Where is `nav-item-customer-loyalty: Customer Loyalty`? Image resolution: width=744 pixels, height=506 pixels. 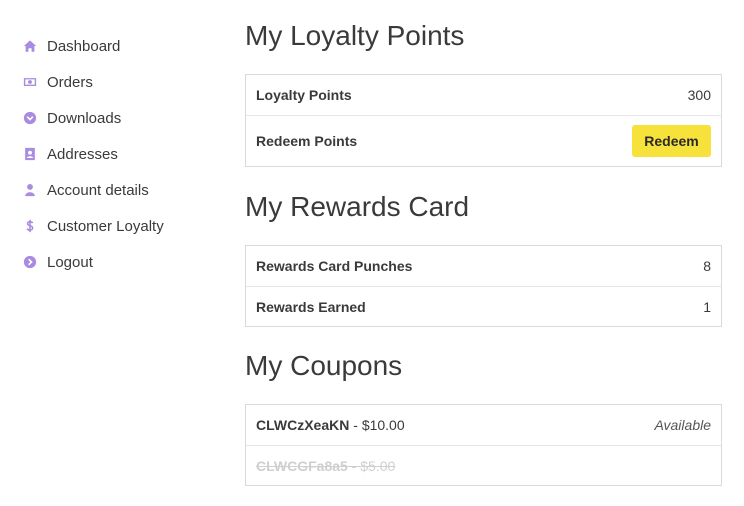
nav-item-customer-loyalty: Customer Loyalty is located at coordinates (122, 226).